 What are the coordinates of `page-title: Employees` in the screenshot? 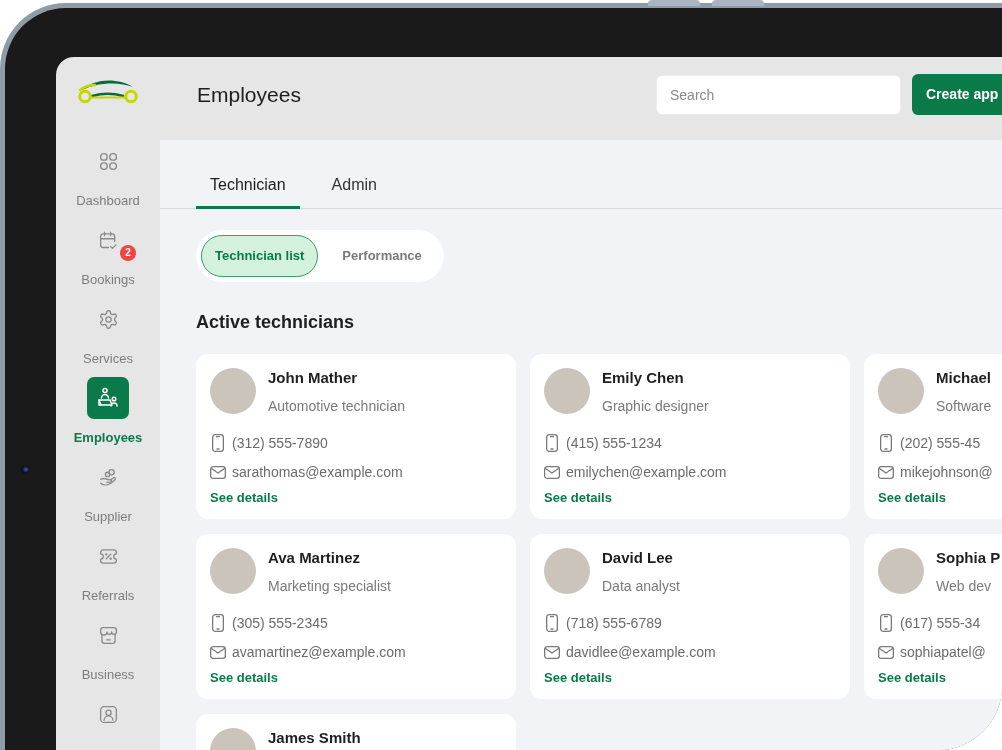 It's located at (249, 94).